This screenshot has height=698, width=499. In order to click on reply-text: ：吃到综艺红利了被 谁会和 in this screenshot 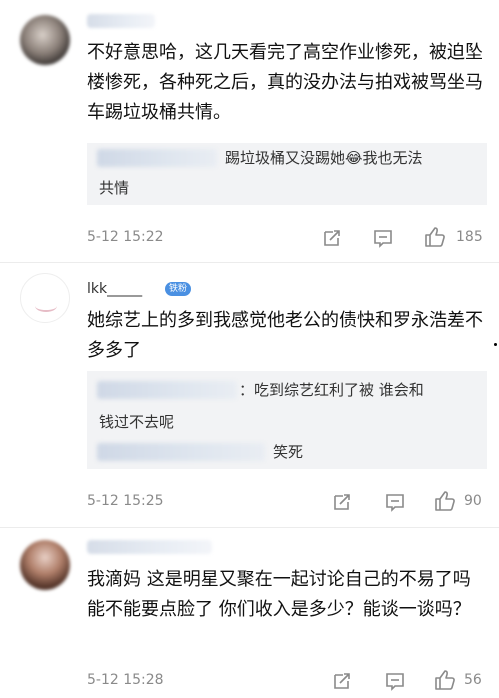, I will do `click(331, 390)`.